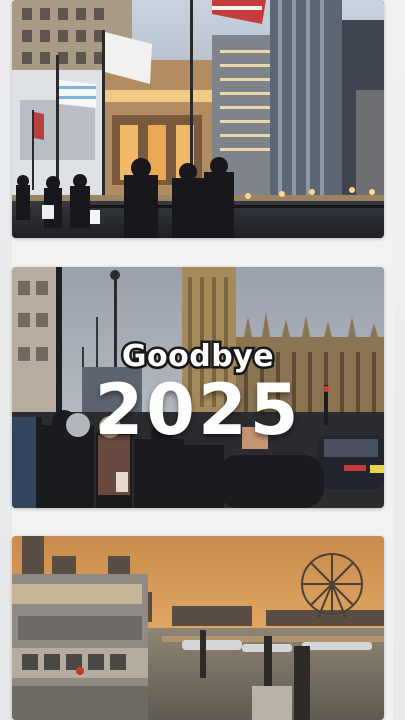  What do you see at coordinates (399, 360) in the screenshot?
I see `right-edge-strip` at bounding box center [399, 360].